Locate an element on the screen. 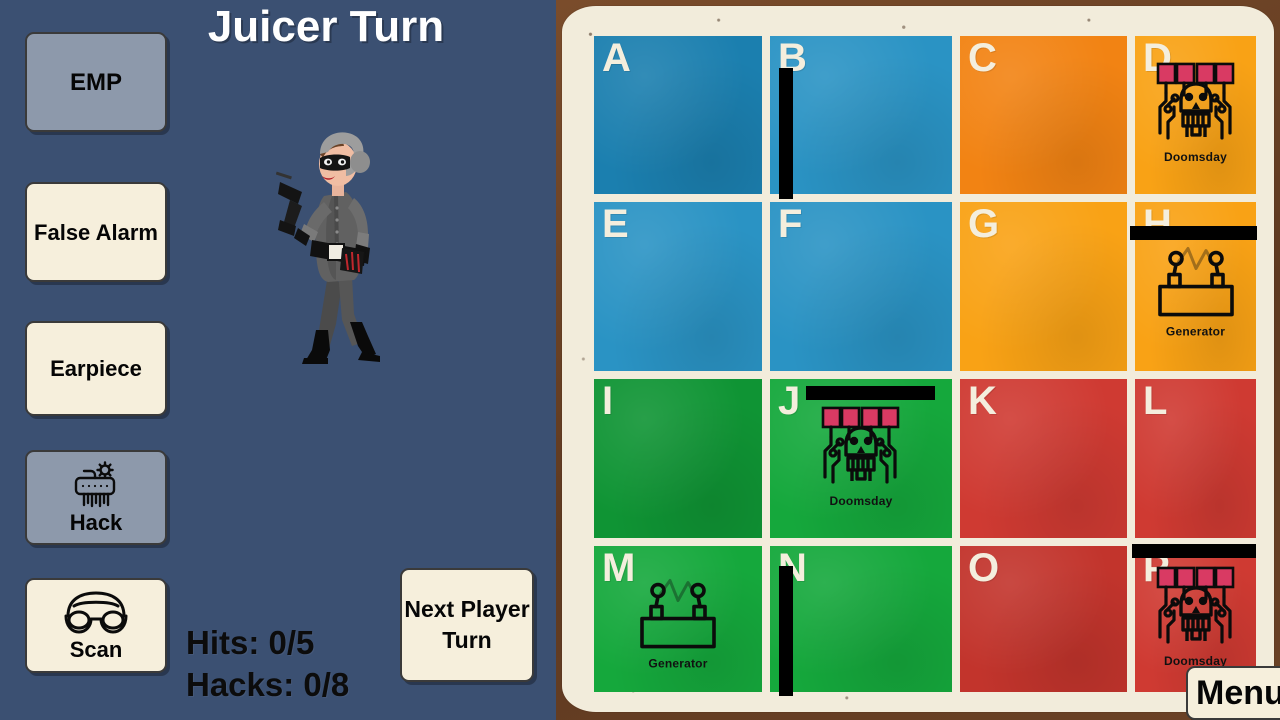  board-cell-i: I is located at coordinates (678, 458).